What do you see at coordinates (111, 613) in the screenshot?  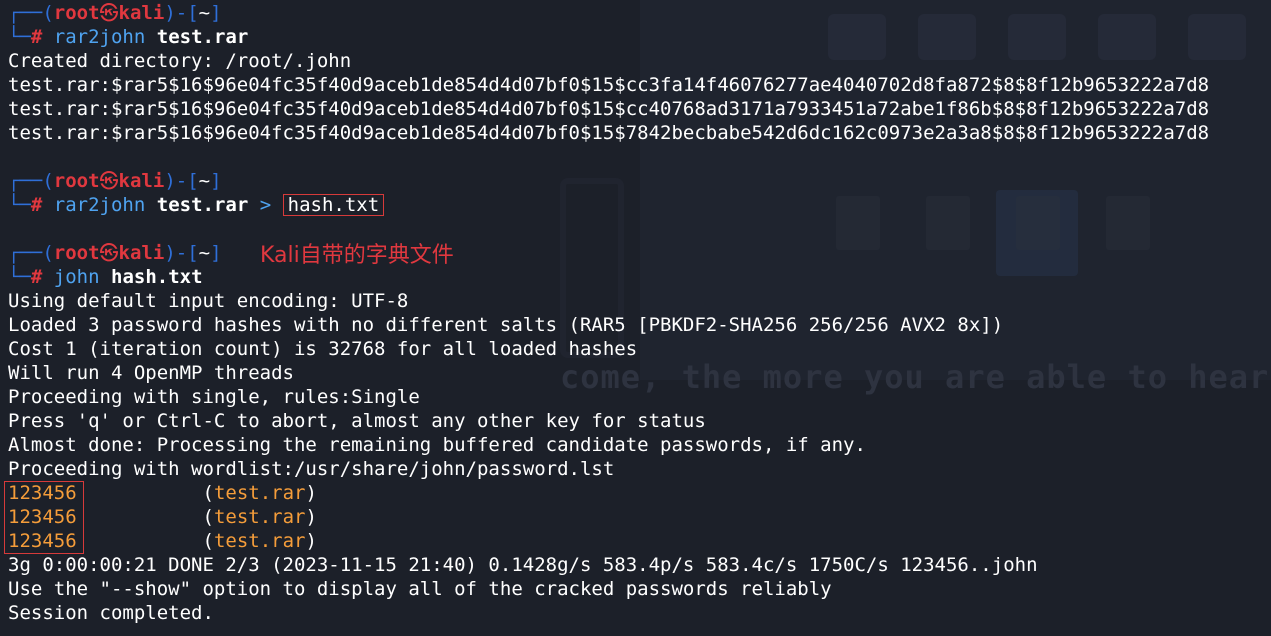 I see `output-line: Session completed.` at bounding box center [111, 613].